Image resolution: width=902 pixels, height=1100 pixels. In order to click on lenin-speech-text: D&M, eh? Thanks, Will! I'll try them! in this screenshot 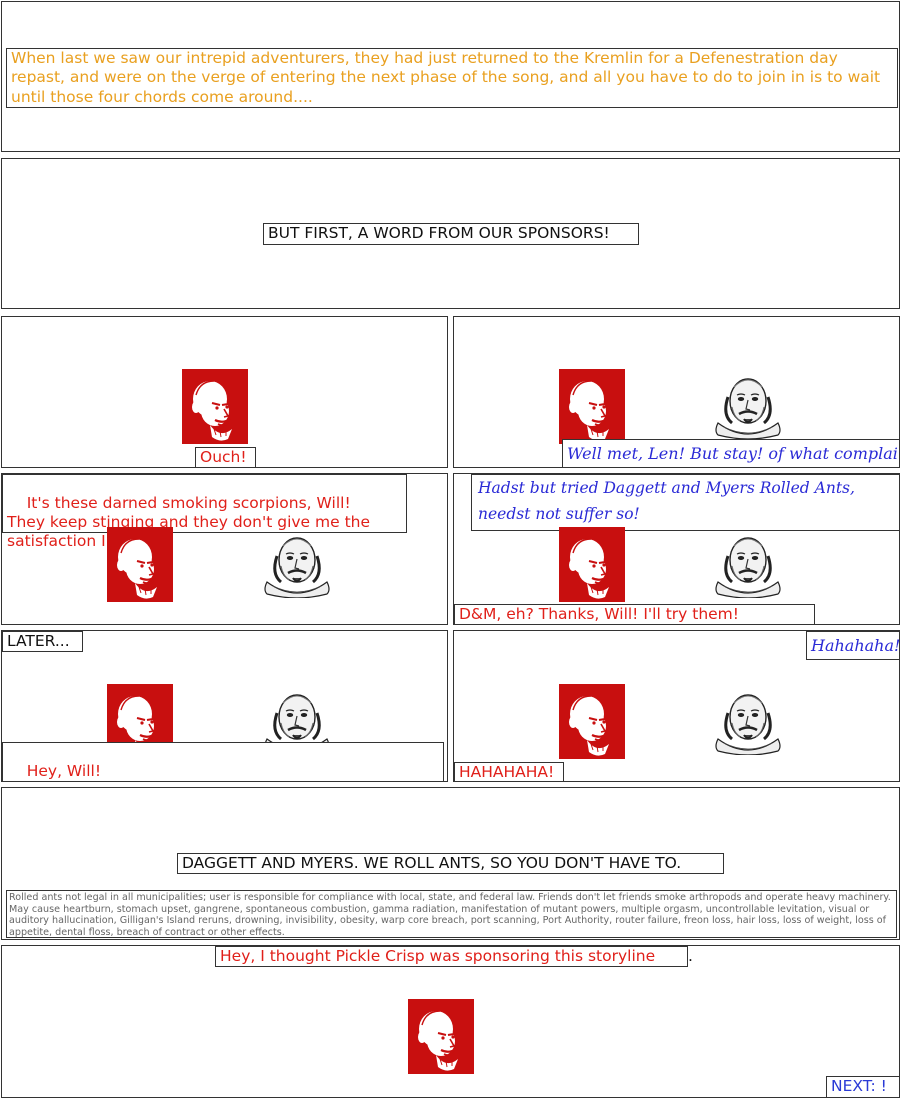, I will do `click(599, 614)`.